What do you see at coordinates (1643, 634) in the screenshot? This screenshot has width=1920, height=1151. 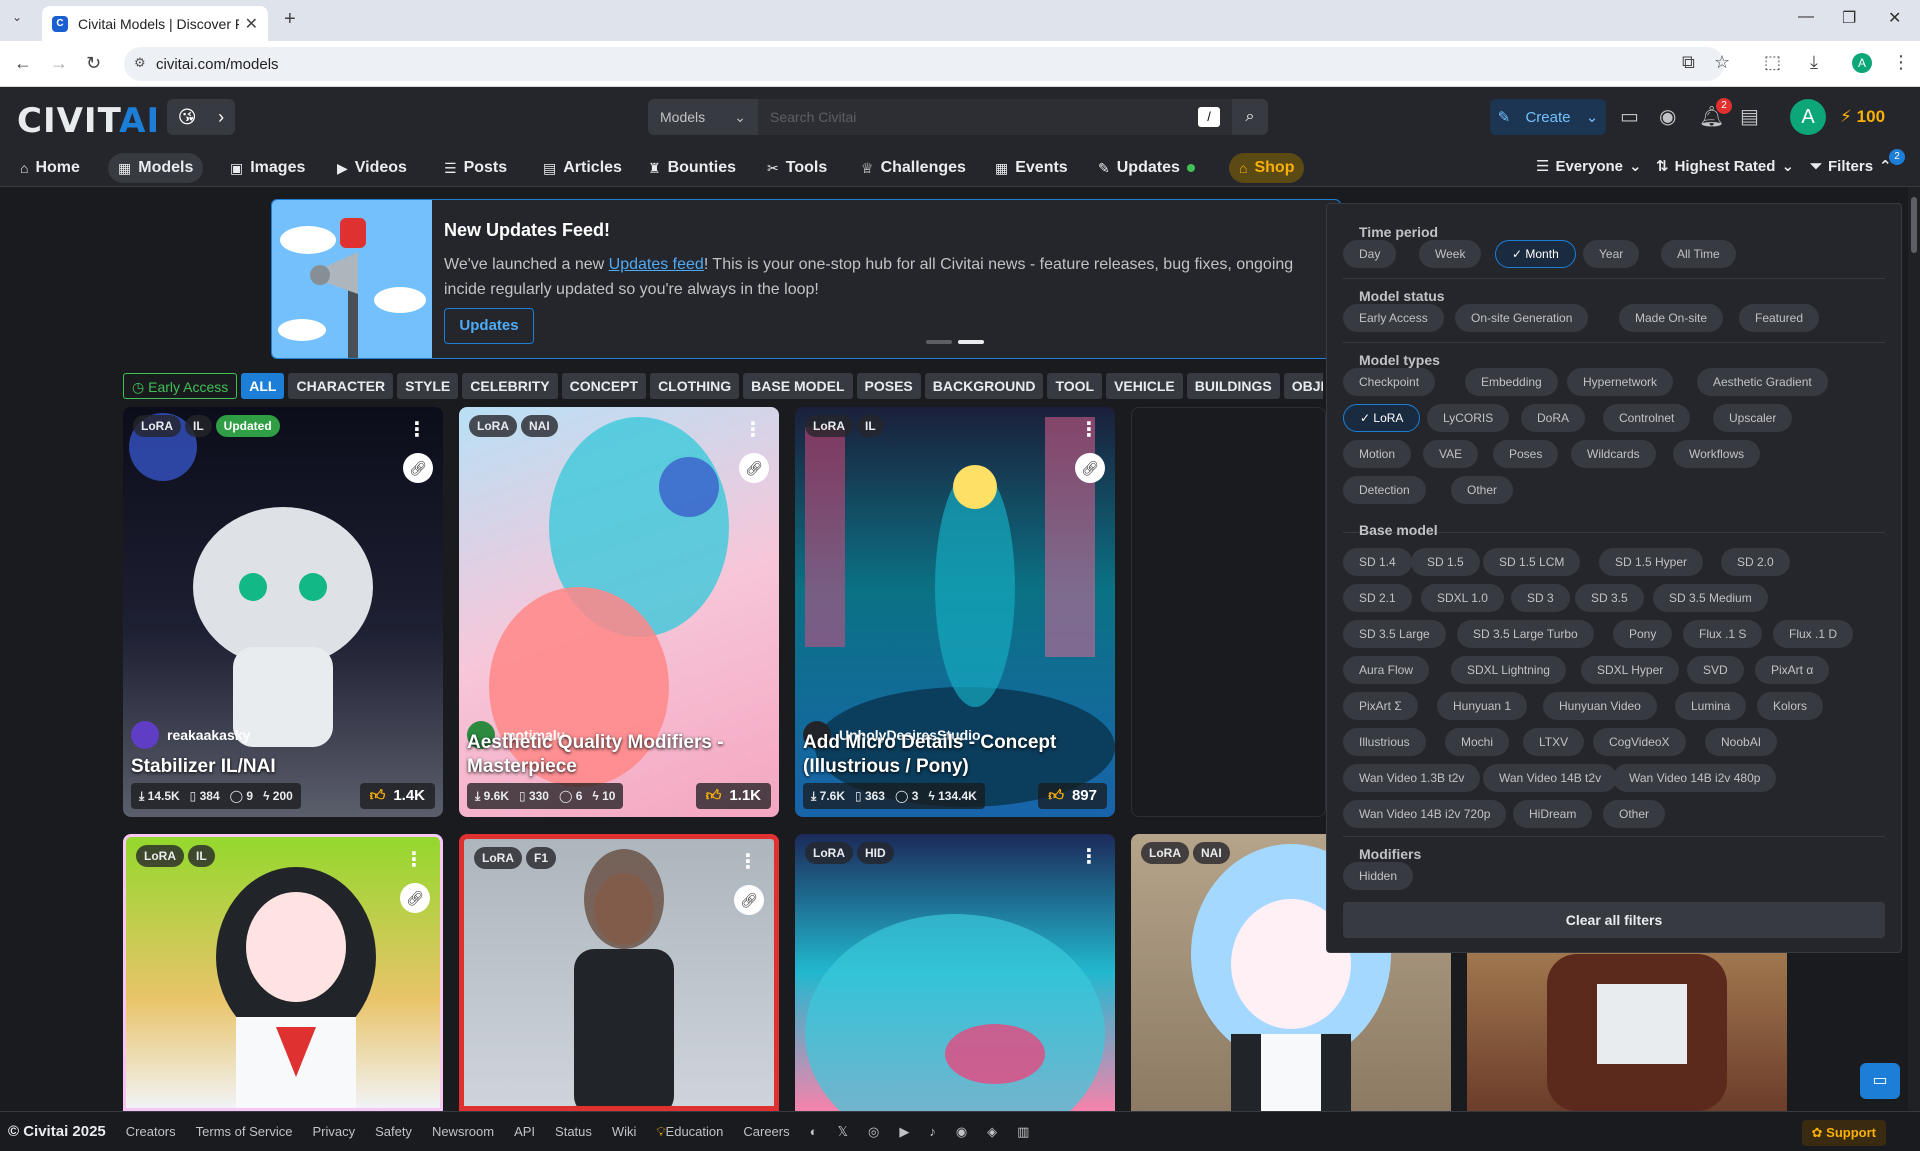 I see `filter-chip: Pony` at bounding box center [1643, 634].